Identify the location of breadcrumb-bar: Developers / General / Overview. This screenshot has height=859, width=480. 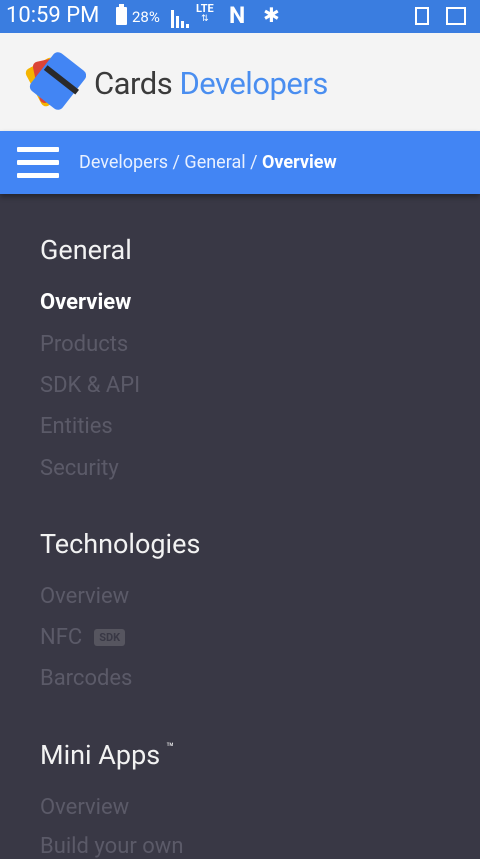
(240, 162).